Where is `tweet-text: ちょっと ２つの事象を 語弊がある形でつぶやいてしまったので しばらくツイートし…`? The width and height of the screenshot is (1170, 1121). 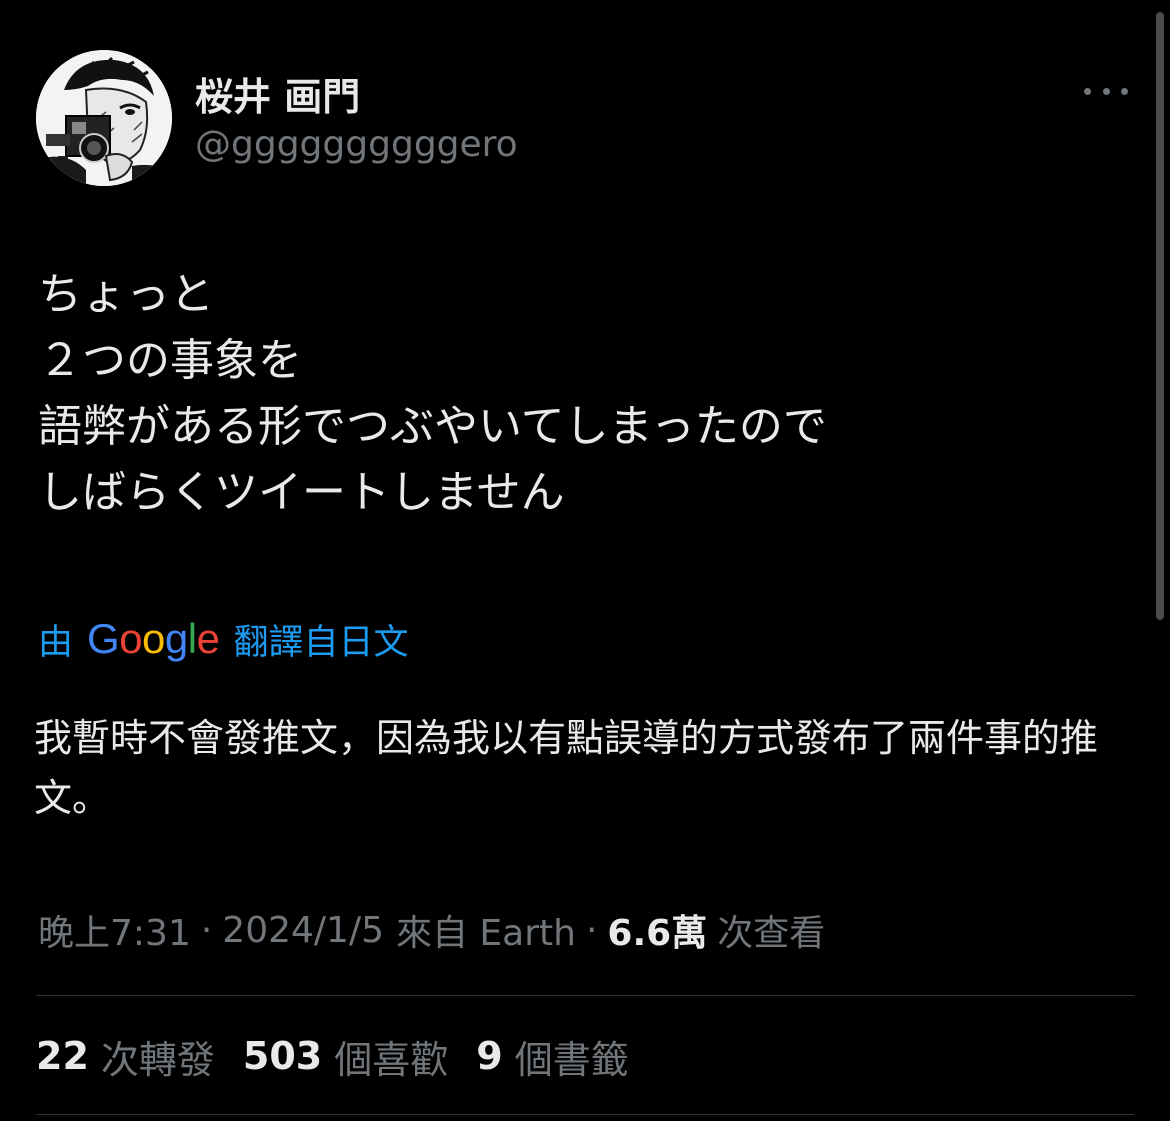
tweet-text: ちょっと ２つの事象を 語弊がある形でつぶやいてしまったので しばらくツイートし… is located at coordinates (432, 393).